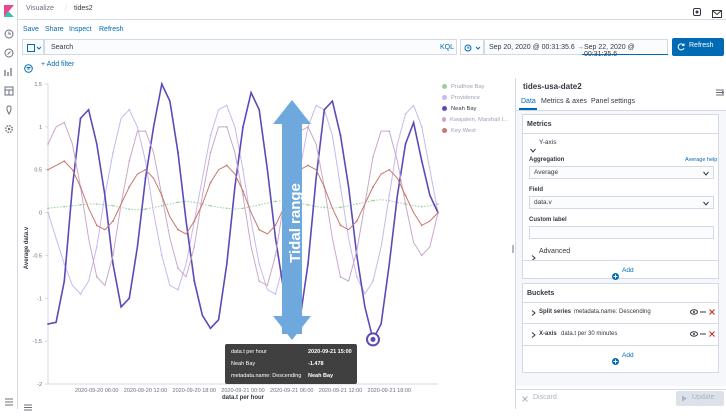 This screenshot has width=726, height=416. Describe the element at coordinates (625, 51) in the screenshot. I see `end-date: Sep 22, 2020 @ 00:31:35.6` at that location.